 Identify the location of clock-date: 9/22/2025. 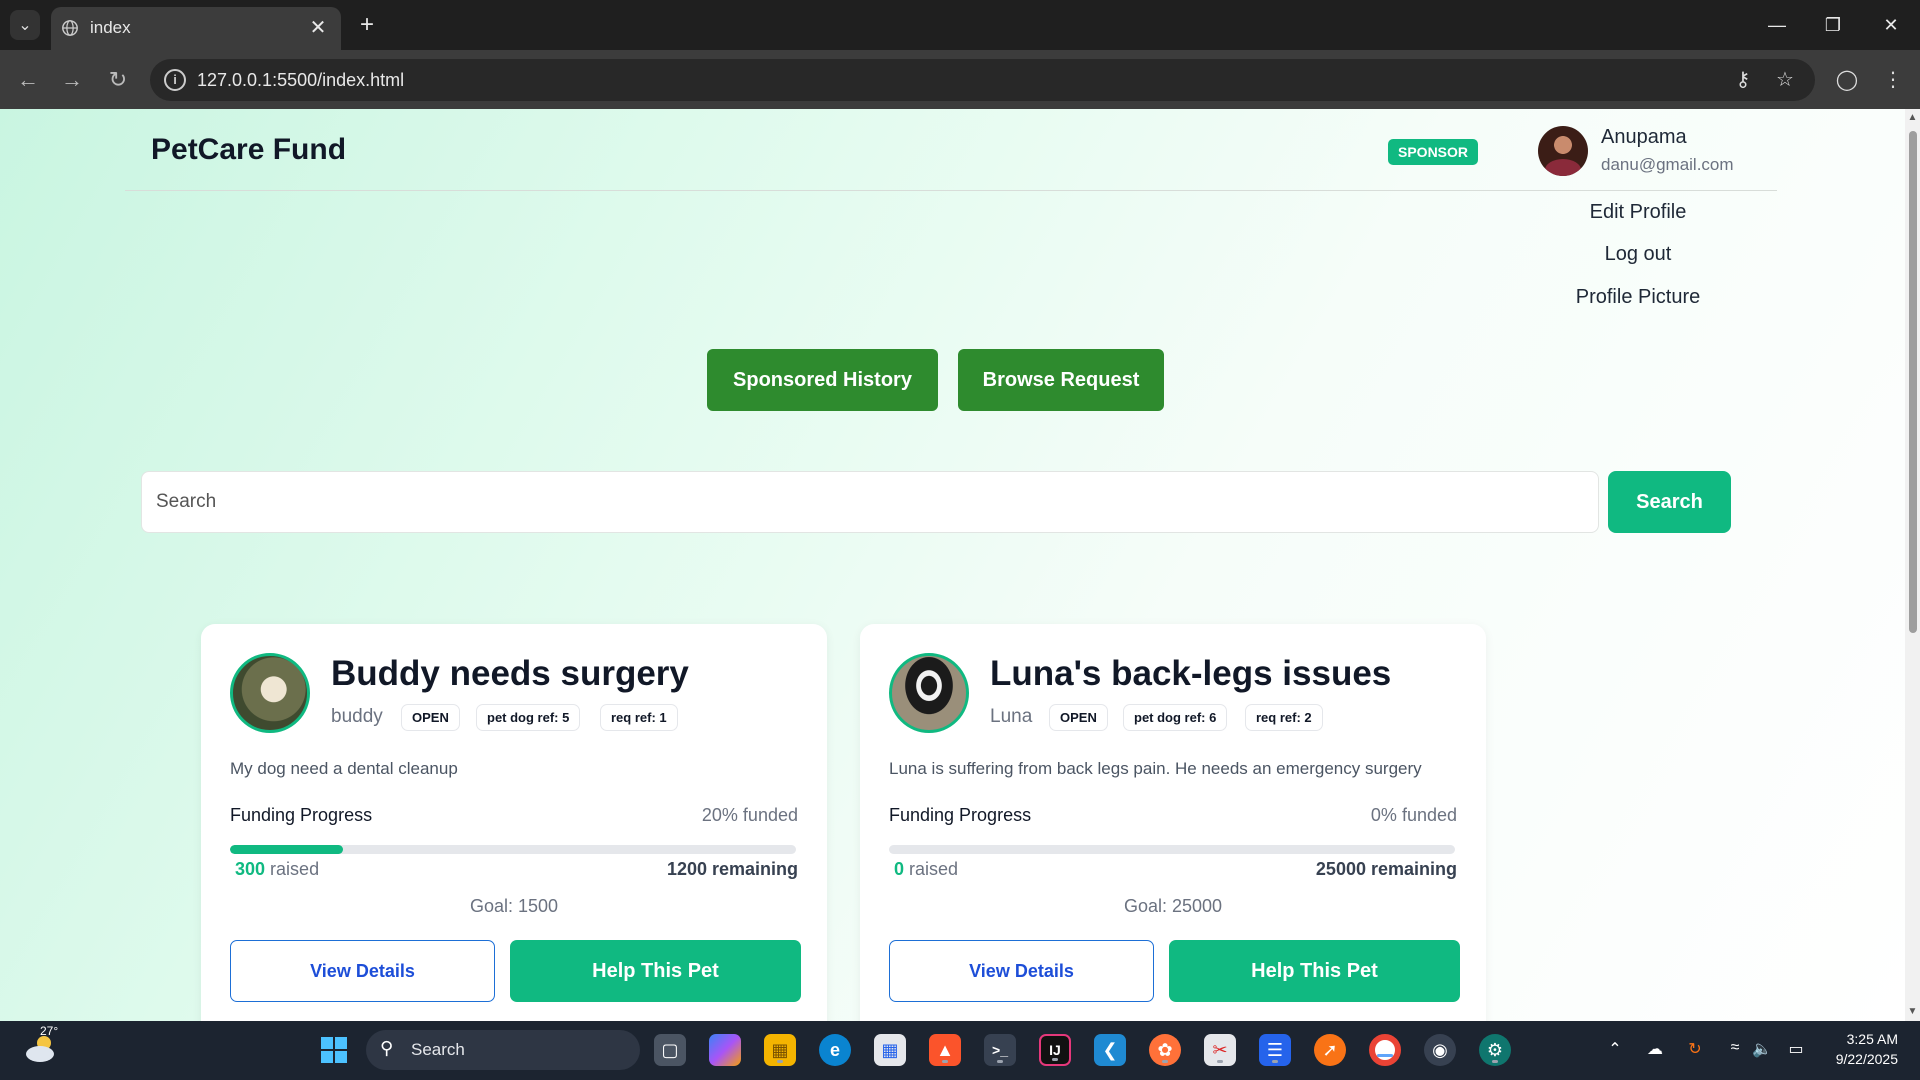
(1859, 1059).